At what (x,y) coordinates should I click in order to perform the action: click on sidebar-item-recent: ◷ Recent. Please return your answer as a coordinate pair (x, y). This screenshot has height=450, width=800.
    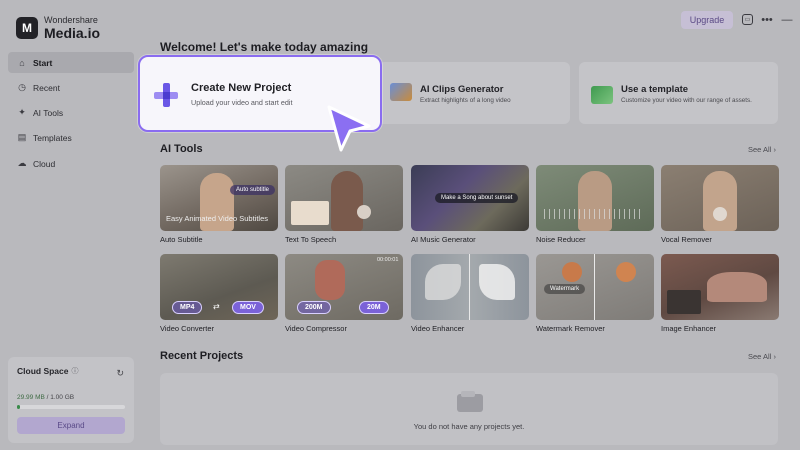
    Looking at the image, I should click on (71, 87).